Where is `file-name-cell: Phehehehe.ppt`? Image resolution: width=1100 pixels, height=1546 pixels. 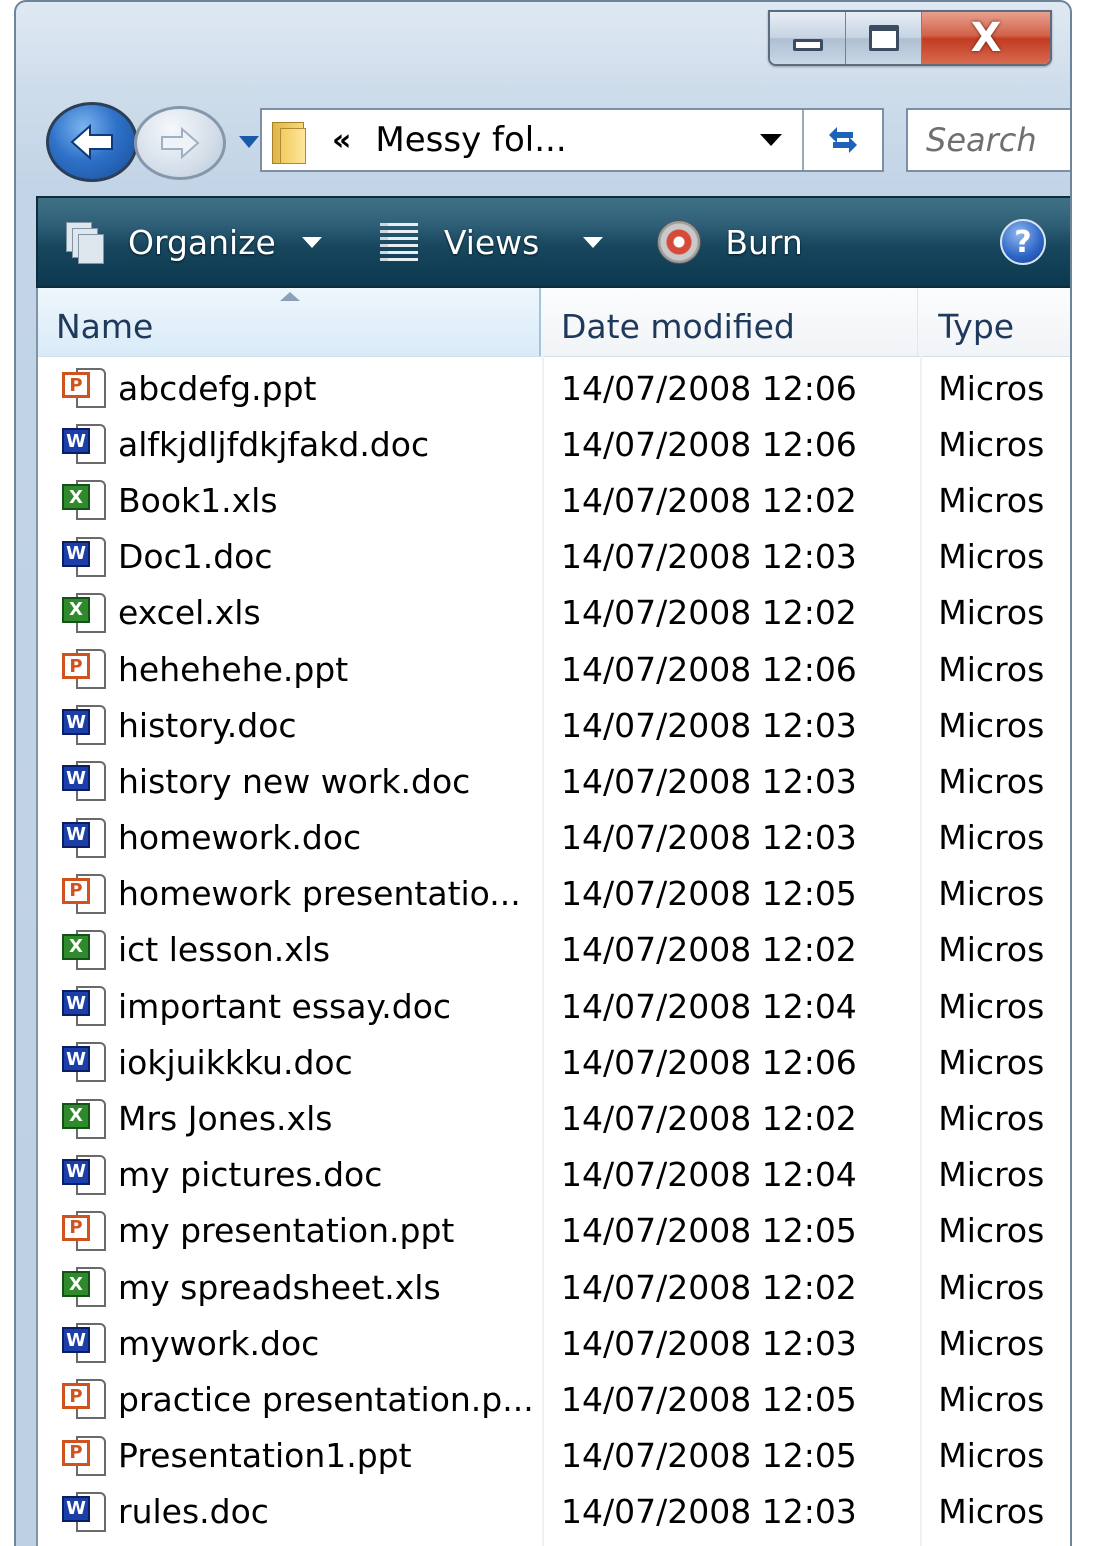 file-name-cell: Phehehehe.ppt is located at coordinates (289, 669).